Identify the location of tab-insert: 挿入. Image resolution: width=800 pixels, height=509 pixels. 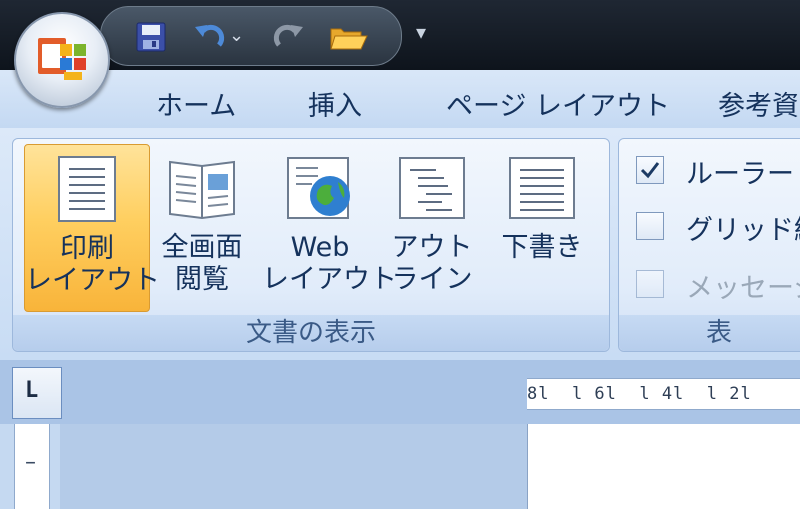
(335, 103).